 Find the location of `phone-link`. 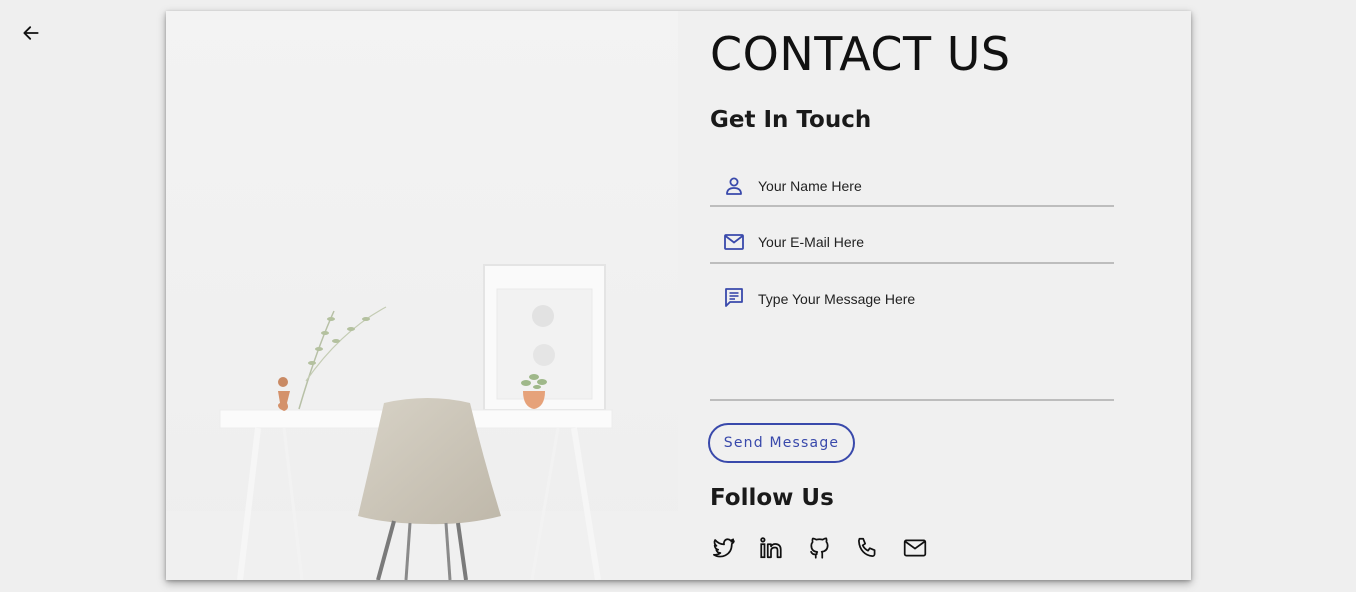

phone-link is located at coordinates (867, 548).